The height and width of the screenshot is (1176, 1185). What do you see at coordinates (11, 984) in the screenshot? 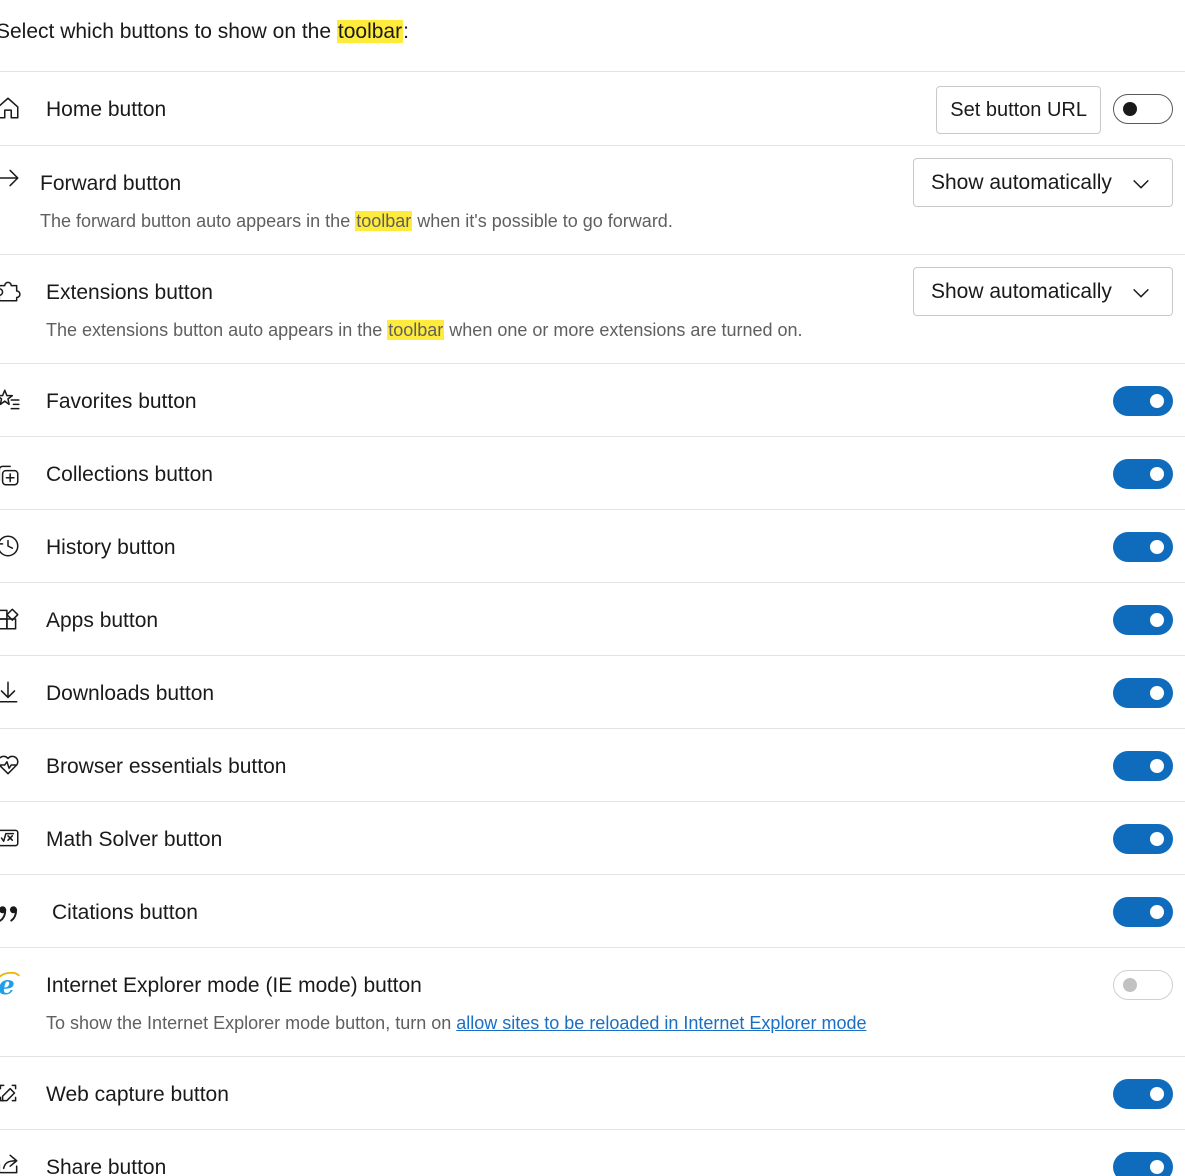
I see `internet-explorer-icon: e` at bounding box center [11, 984].